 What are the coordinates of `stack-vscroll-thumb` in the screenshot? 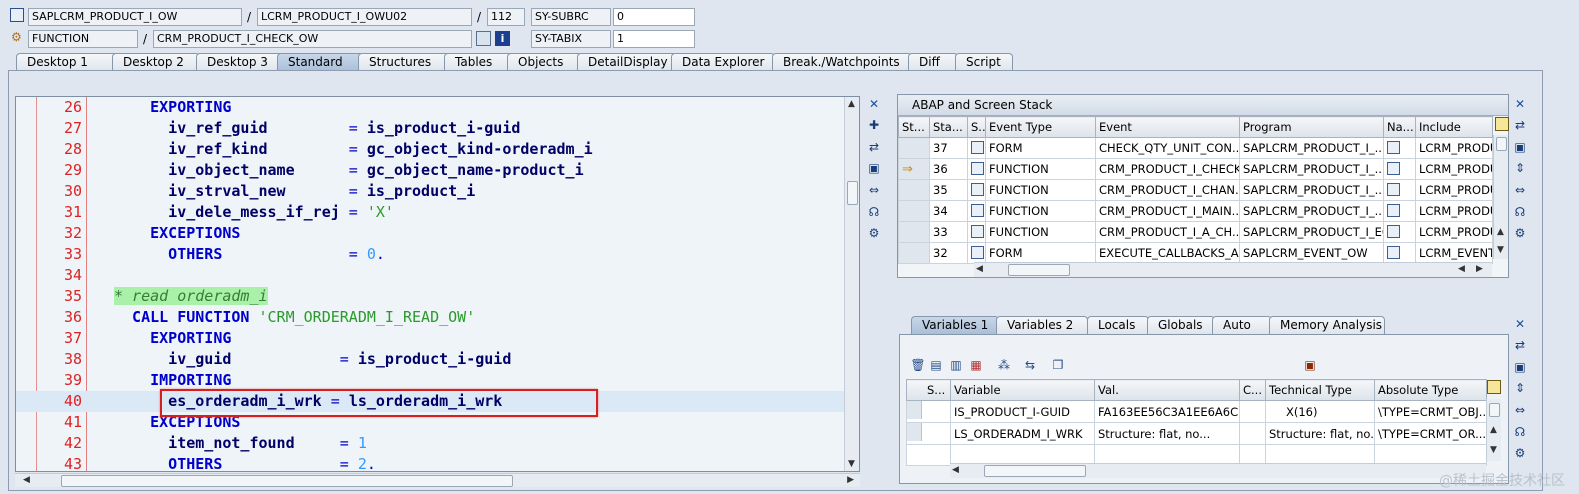 It's located at (1501, 144).